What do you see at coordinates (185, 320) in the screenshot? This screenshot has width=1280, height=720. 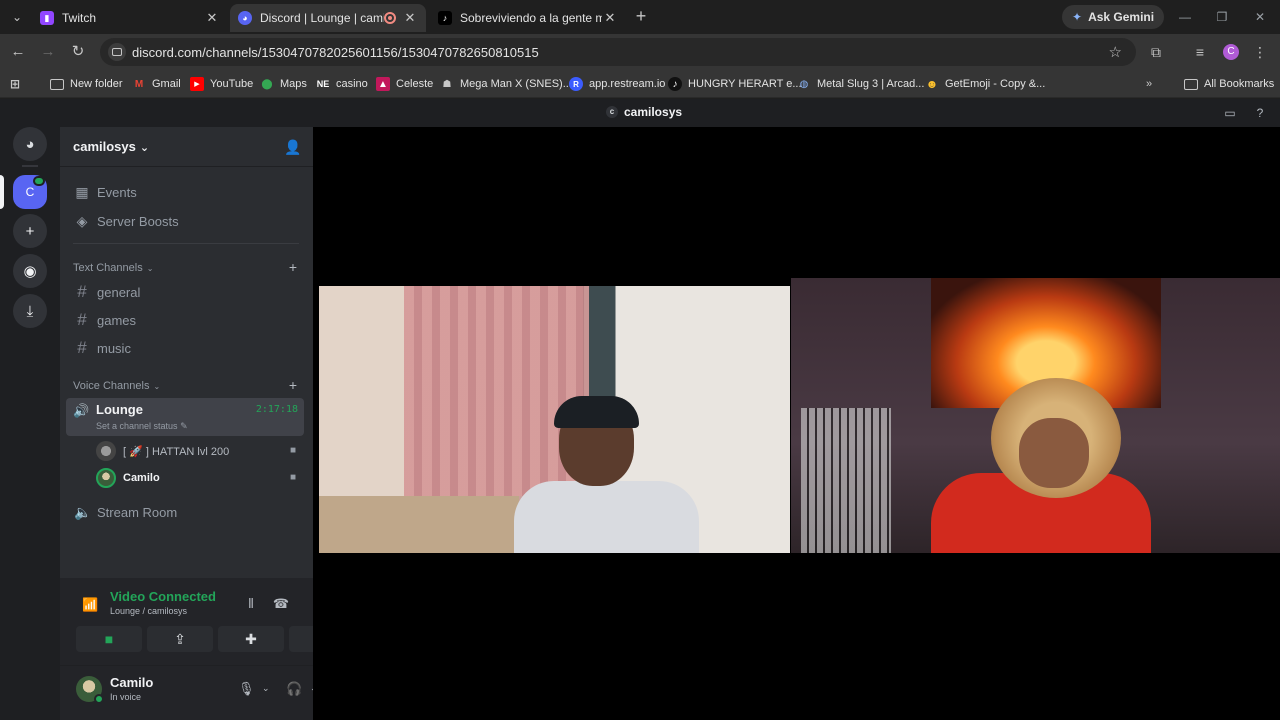 I see `channel-games: # games` at bounding box center [185, 320].